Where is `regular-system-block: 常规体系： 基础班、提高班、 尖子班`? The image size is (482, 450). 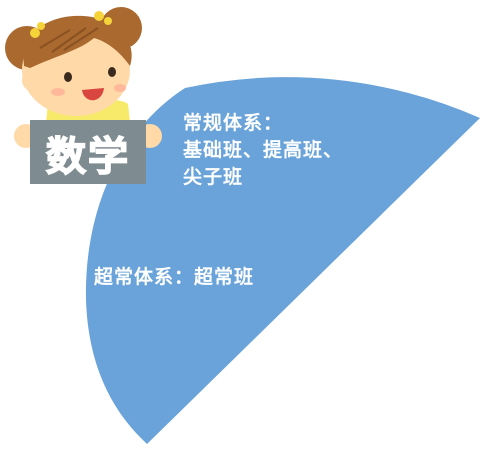 regular-system-block: 常规体系： 基础班、提高班、 尖子班 is located at coordinates (263, 150).